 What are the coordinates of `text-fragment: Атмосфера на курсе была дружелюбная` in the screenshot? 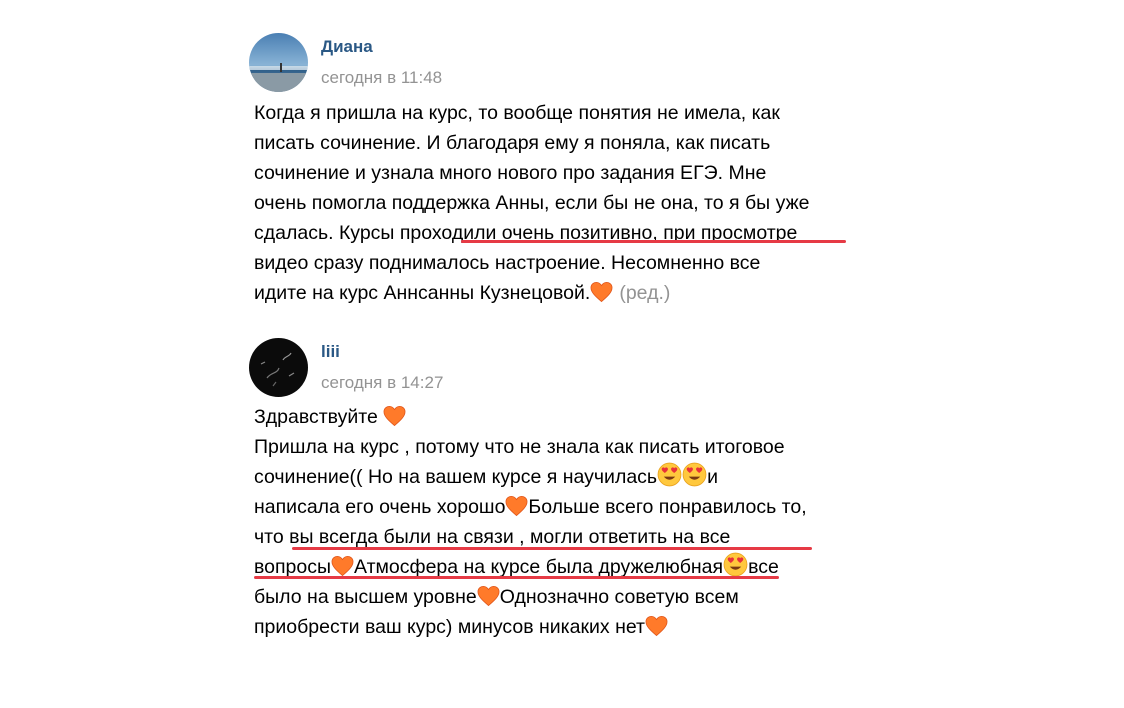 It's located at (539, 567).